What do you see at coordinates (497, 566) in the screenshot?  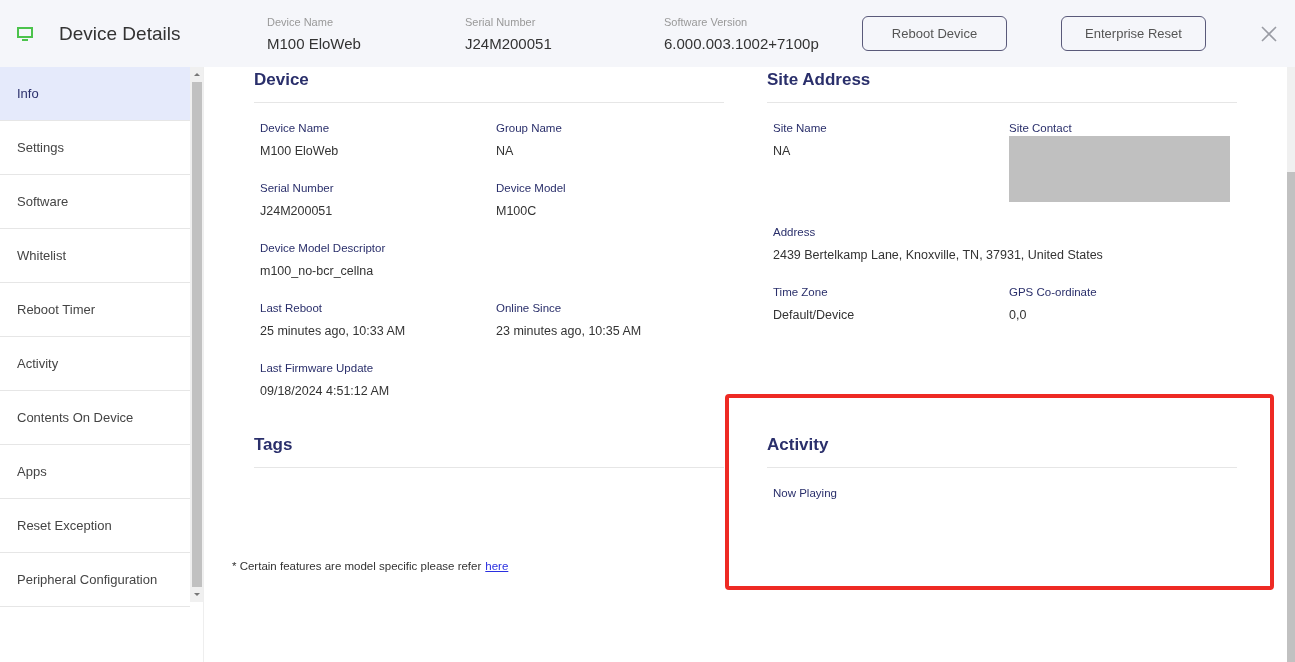 I see `here-link: here` at bounding box center [497, 566].